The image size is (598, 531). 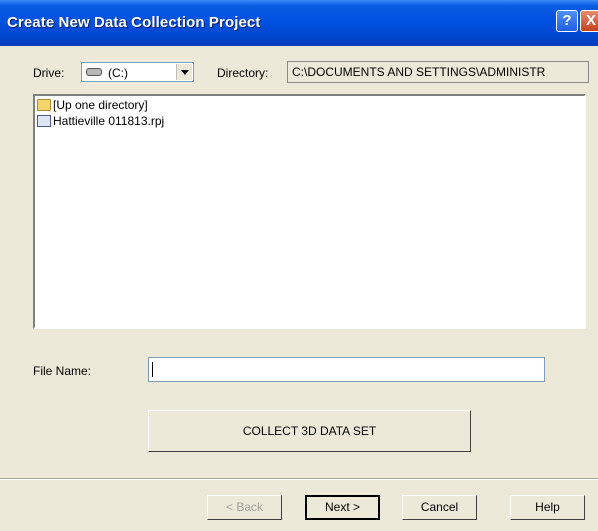 I want to click on list-item-label: [Up one directory], so click(x=100, y=105).